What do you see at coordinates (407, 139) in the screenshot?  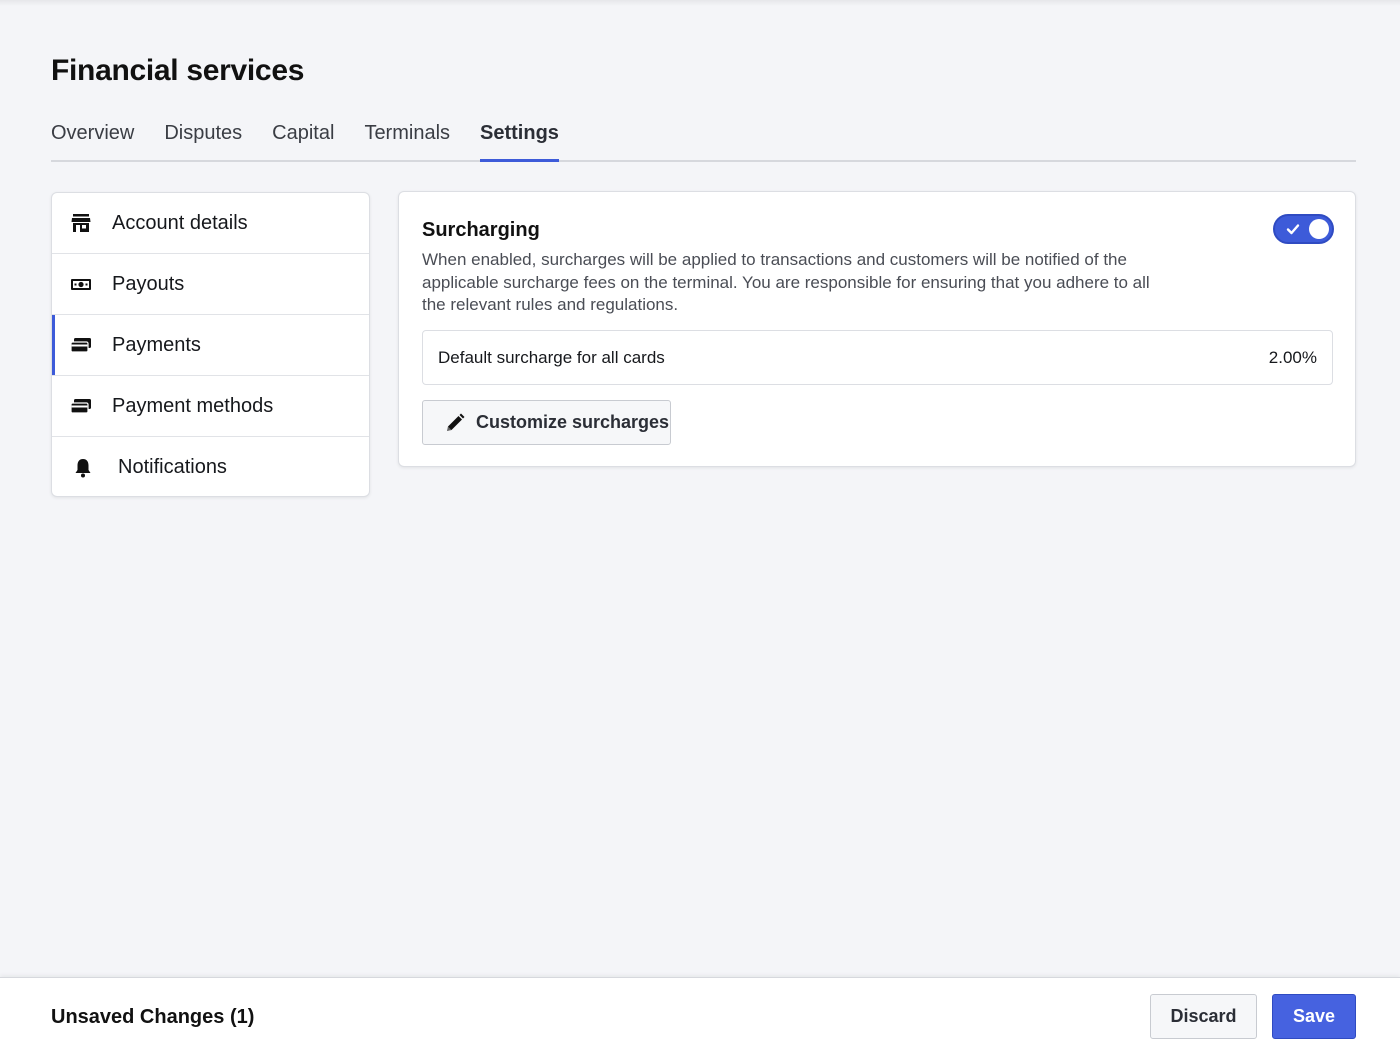 I see `tab-terminals: Terminals` at bounding box center [407, 139].